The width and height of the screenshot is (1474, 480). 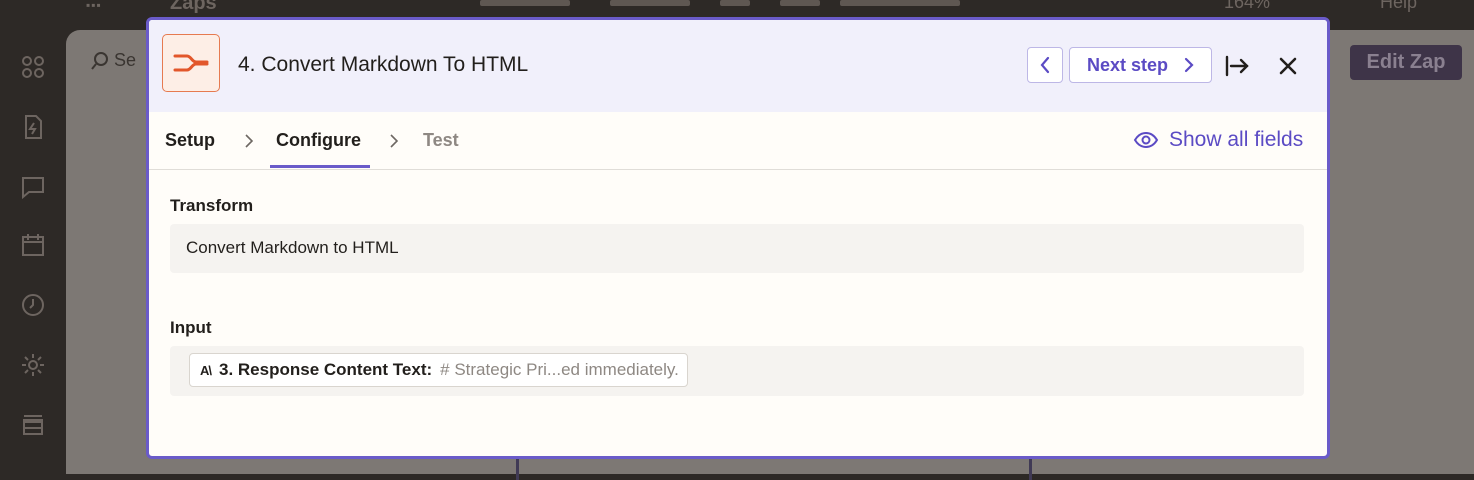 What do you see at coordinates (33, 423) in the screenshot?
I see `tables-icon` at bounding box center [33, 423].